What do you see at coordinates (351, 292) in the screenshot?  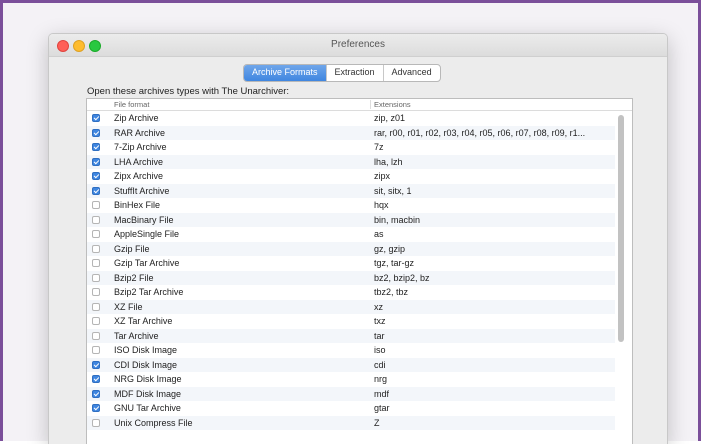 I see `table-row: Bzip2 Tar Archive tbz2, tbz` at bounding box center [351, 292].